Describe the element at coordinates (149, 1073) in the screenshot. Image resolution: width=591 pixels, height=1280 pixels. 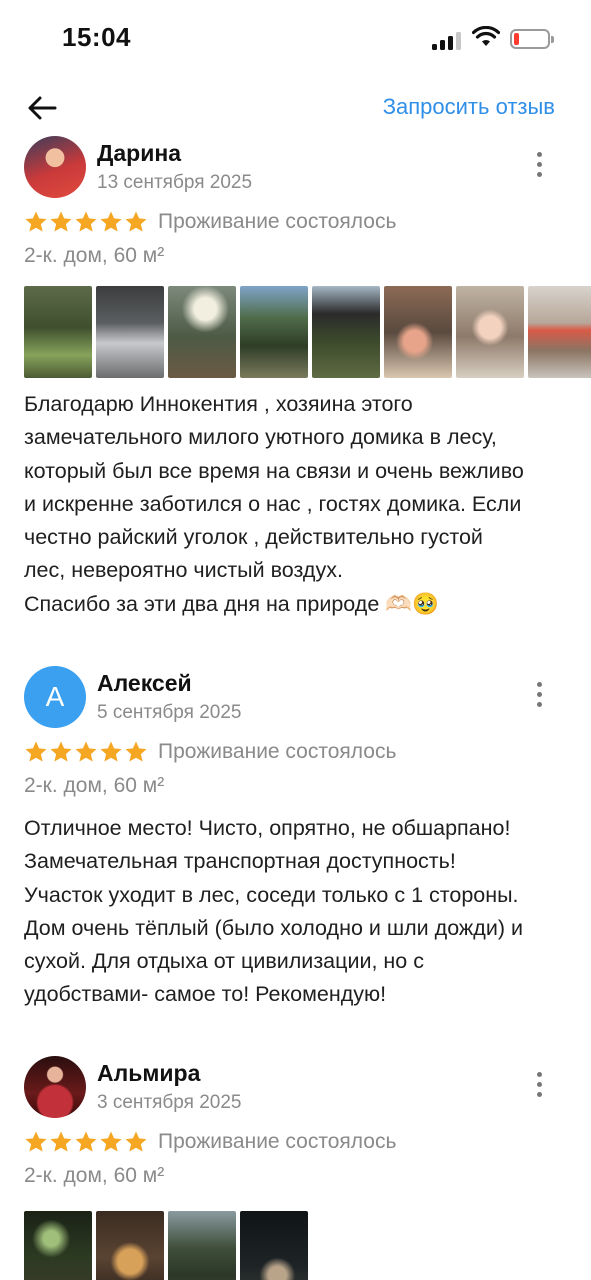
I see `review-author: Альмира` at that location.